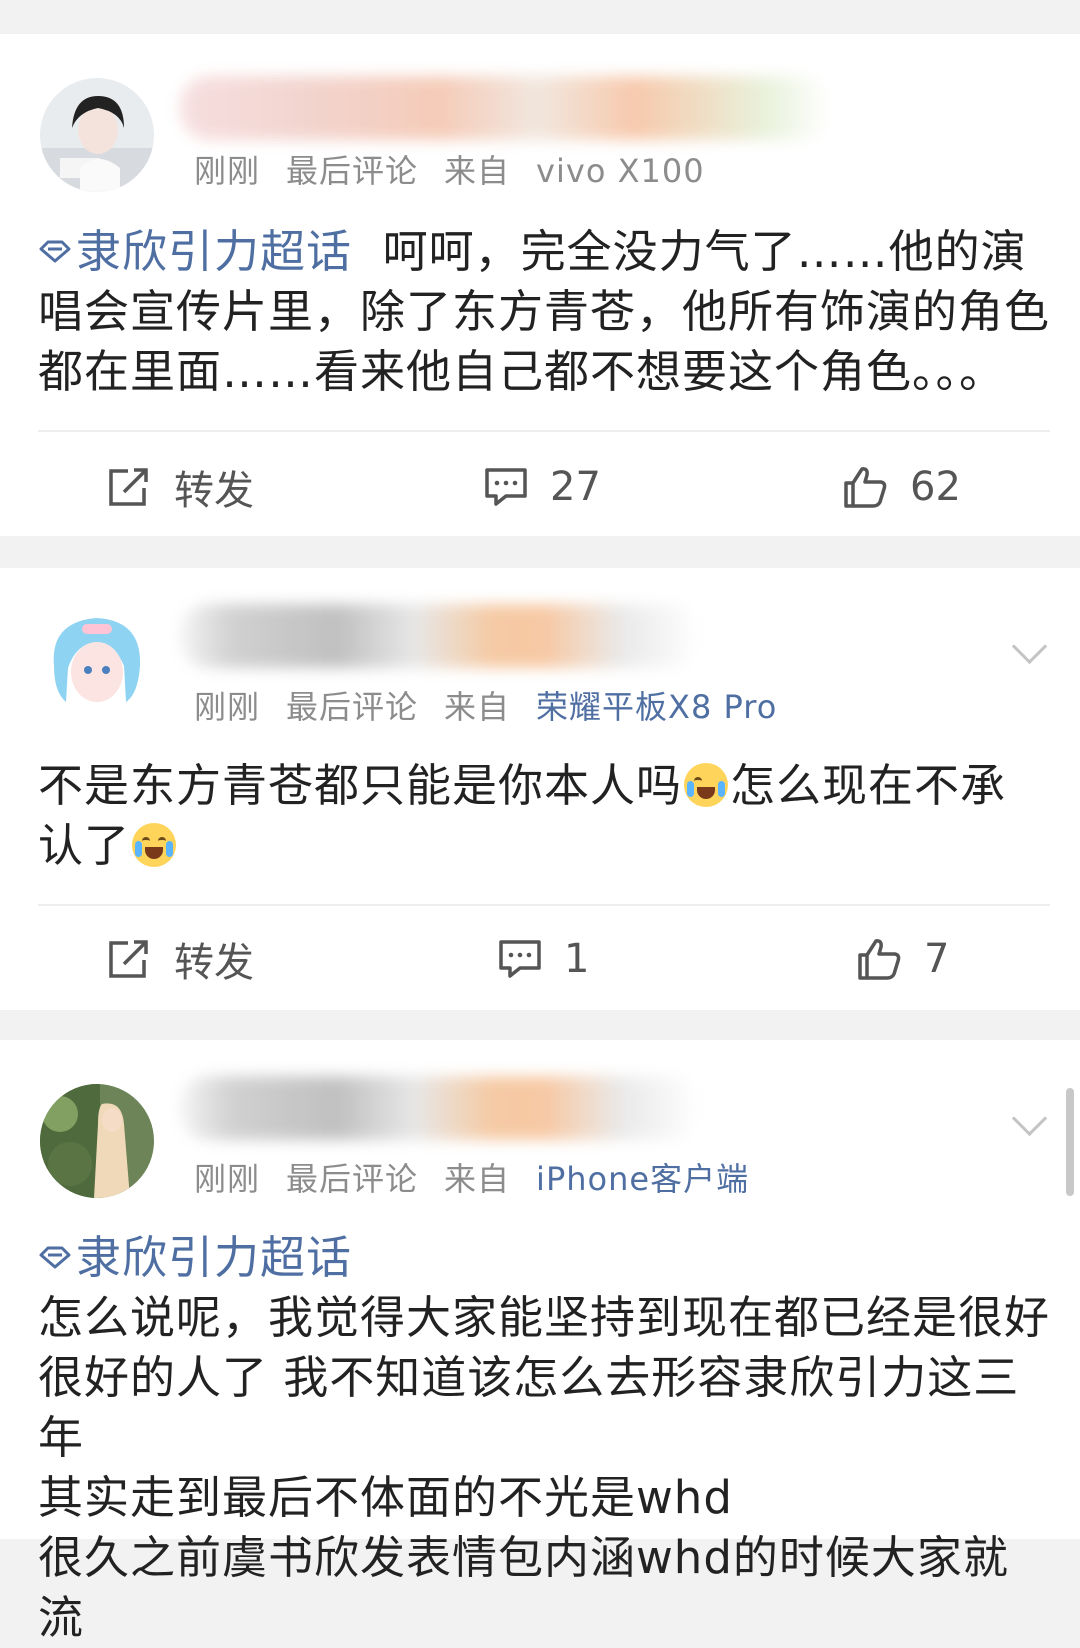 This screenshot has width=1080, height=1648. Describe the element at coordinates (577, 959) in the screenshot. I see `comment-count: 1` at that location.